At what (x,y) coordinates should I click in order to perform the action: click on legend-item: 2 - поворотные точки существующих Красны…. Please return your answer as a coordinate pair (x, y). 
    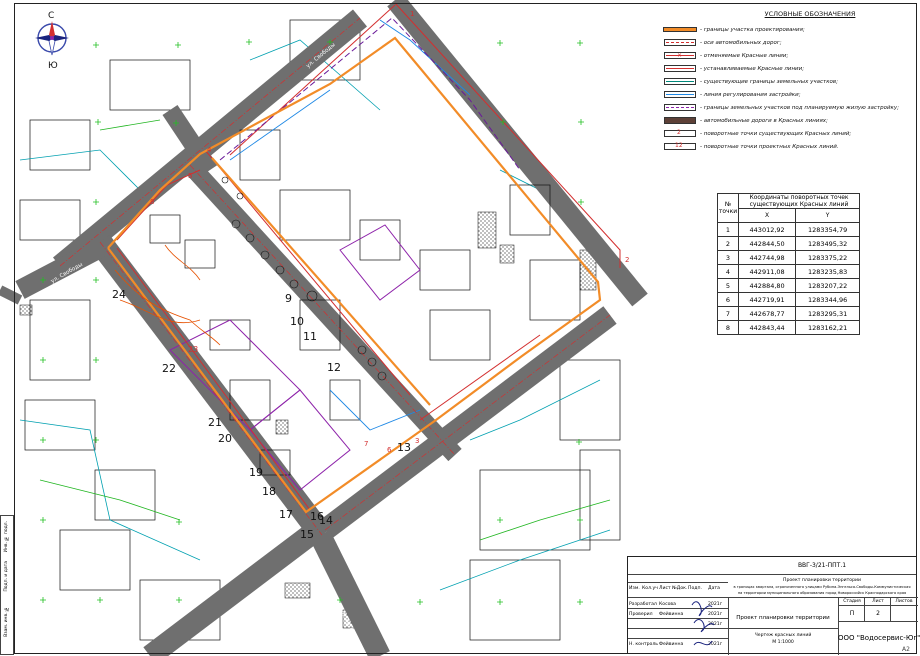
    Looking at the image, I should click on (790, 133).